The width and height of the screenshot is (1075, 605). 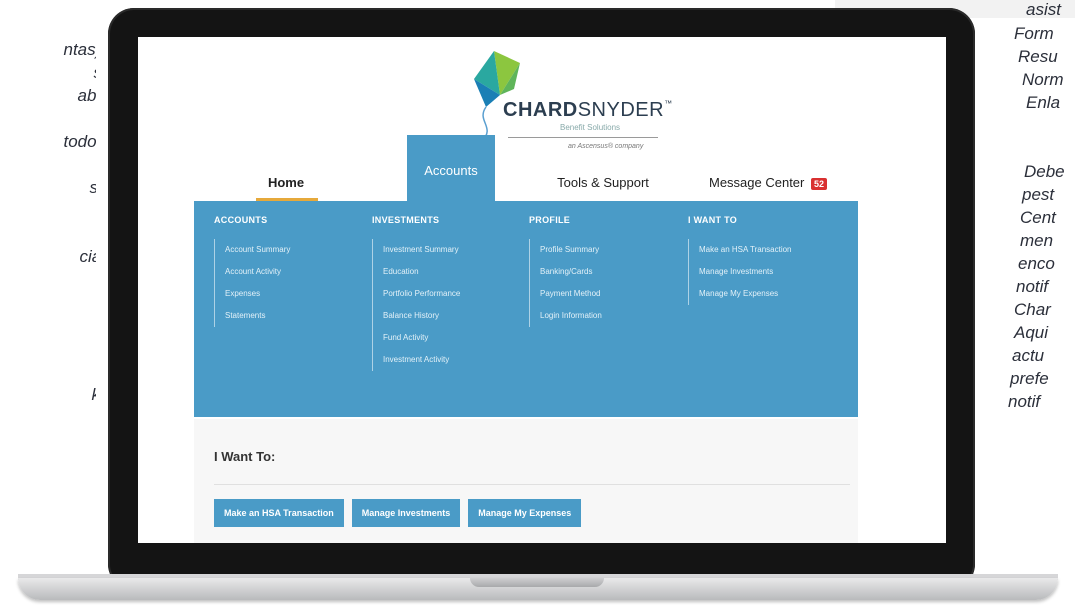 I want to click on menu-item-banking-cards: Banking/Cards, so click(x=569, y=272).